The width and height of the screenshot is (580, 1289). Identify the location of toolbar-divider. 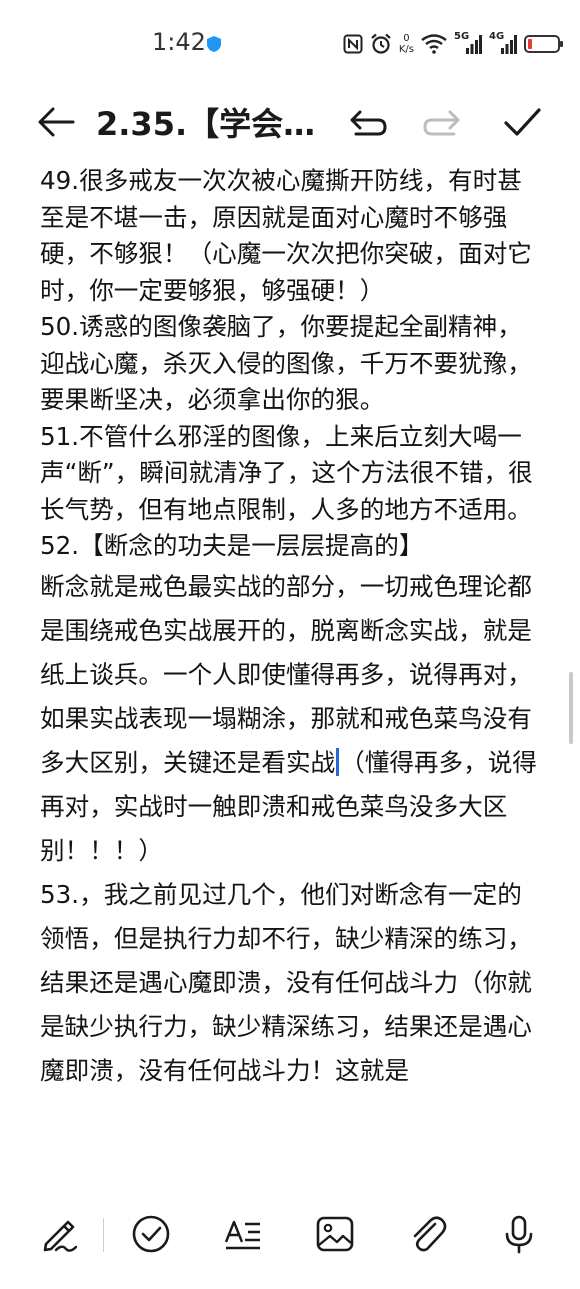
(103, 1235).